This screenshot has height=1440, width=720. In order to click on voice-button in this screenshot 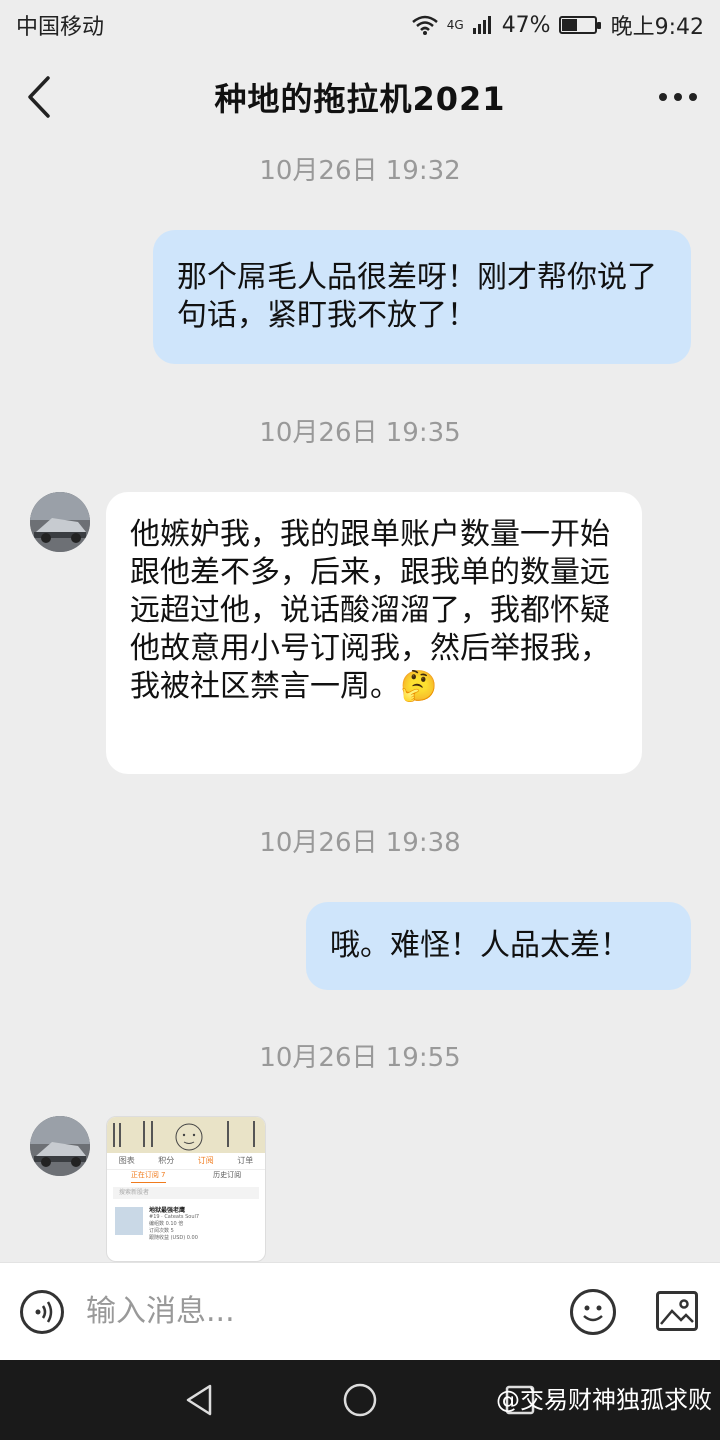, I will do `click(42, 1312)`.